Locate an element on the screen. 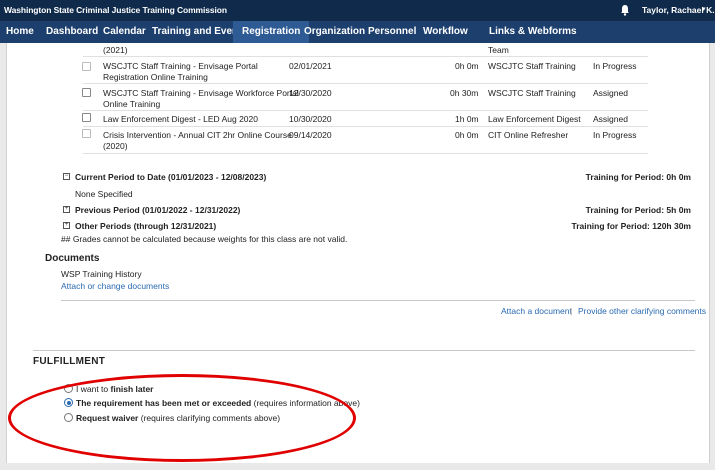 The height and width of the screenshot is (470, 715). row-category: CIT Online Refresher is located at coordinates (528, 135).